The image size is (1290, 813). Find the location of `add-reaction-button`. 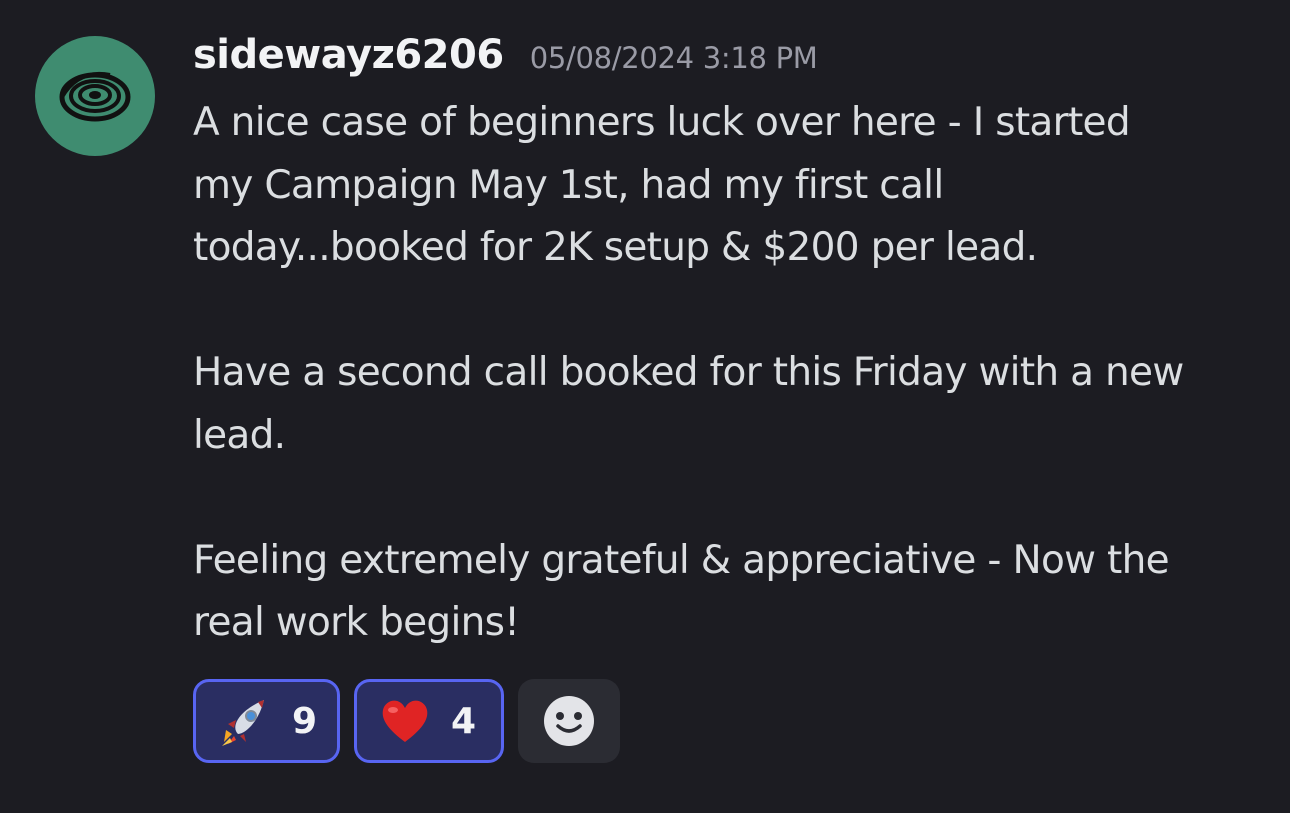

add-reaction-button is located at coordinates (569, 721).